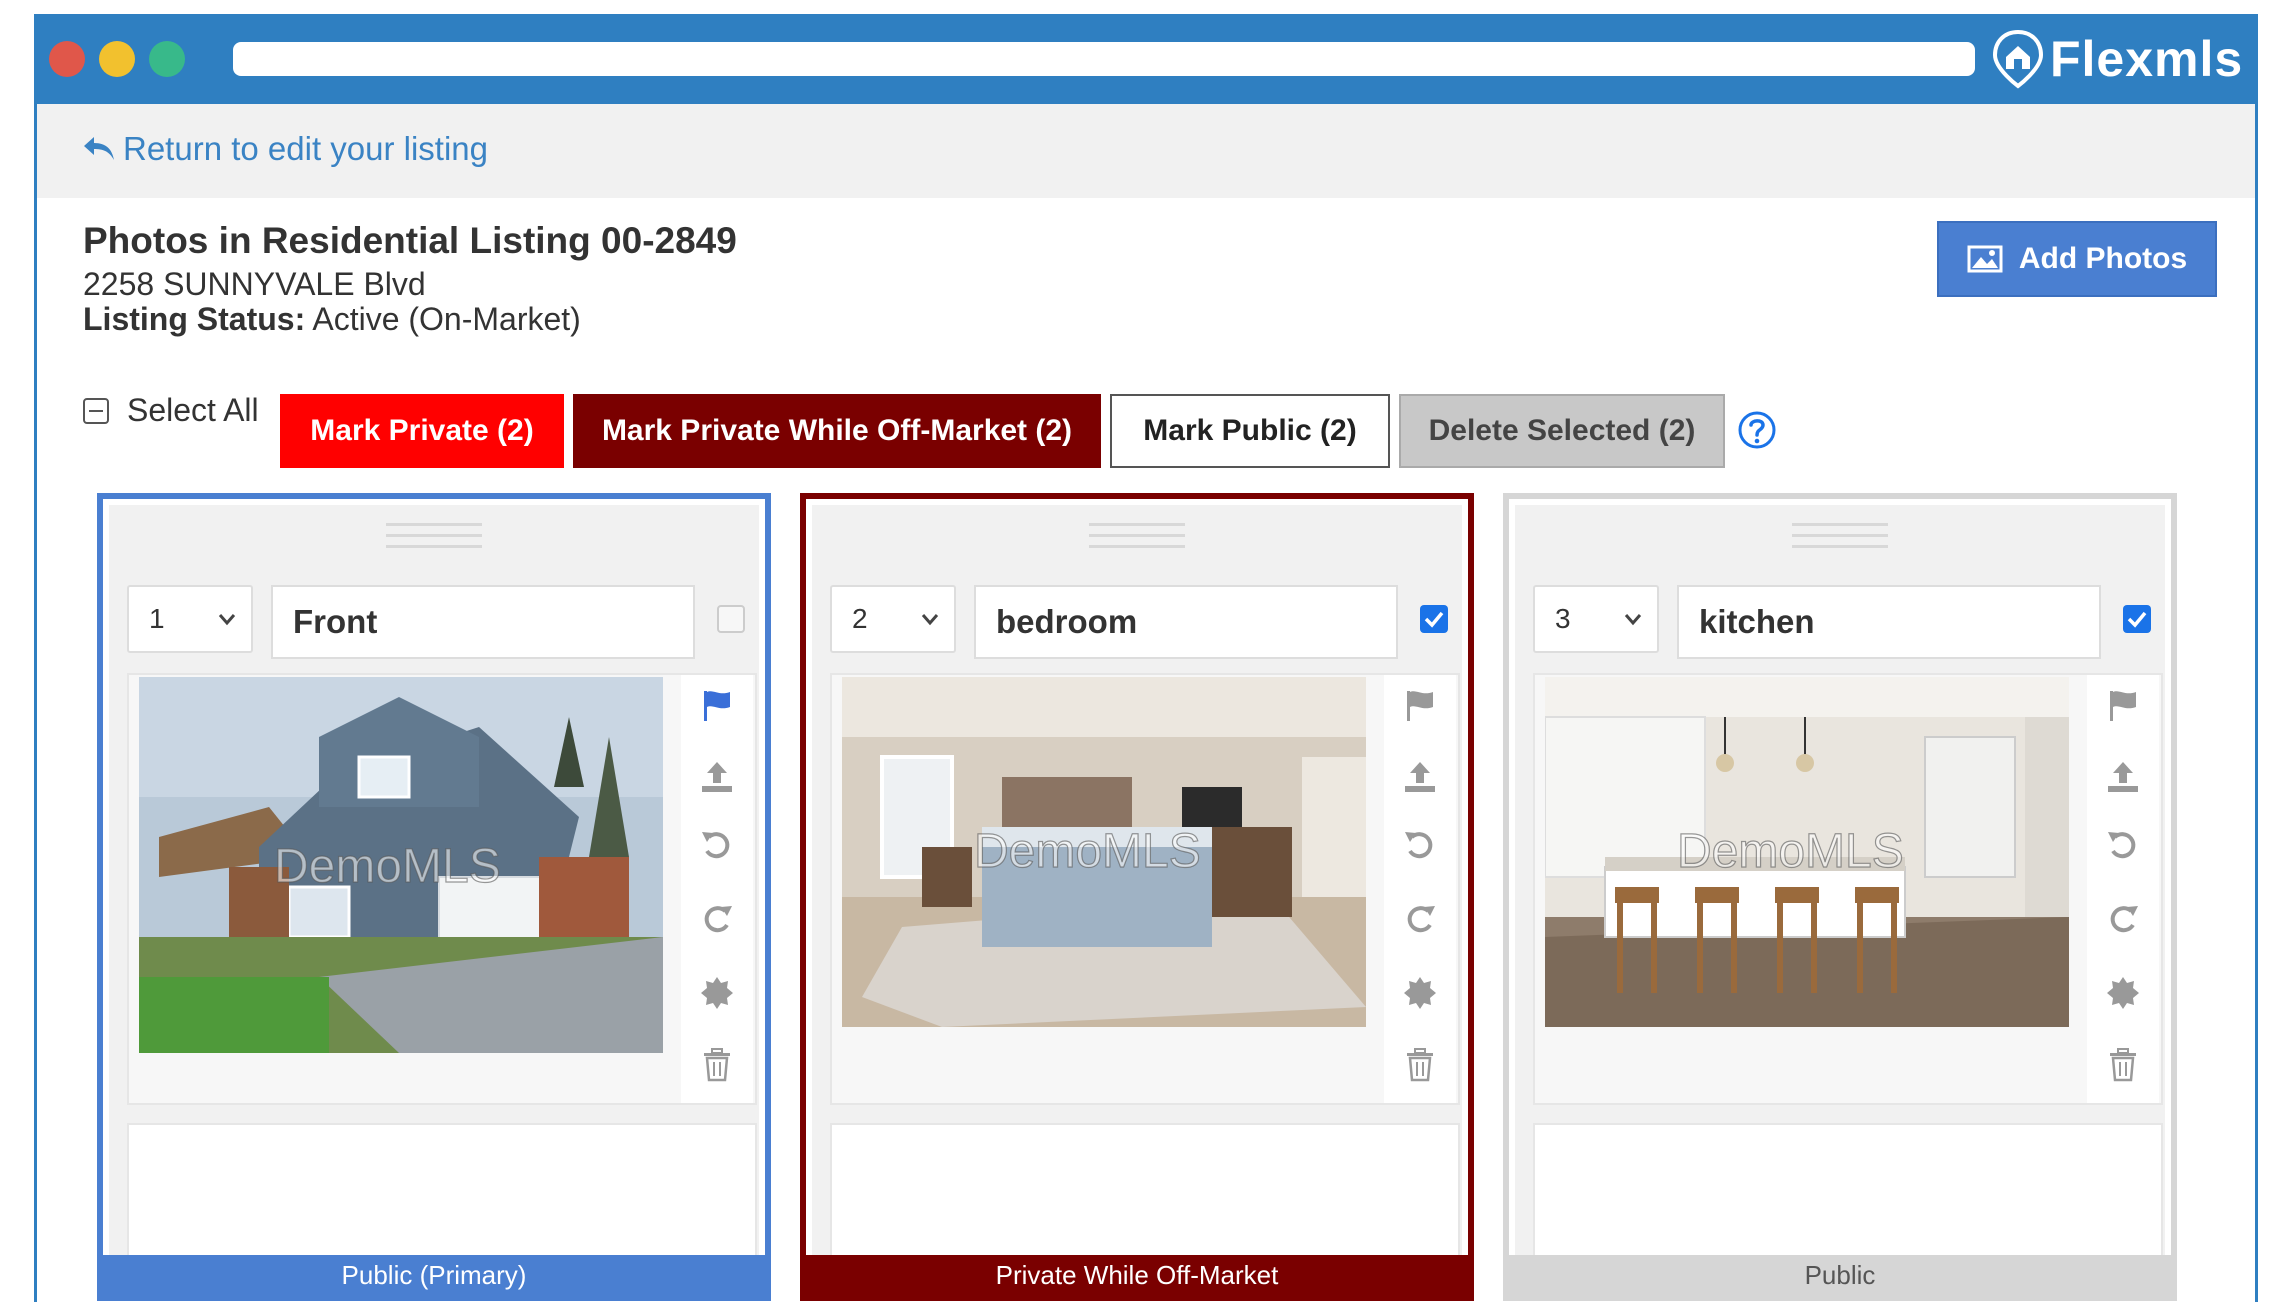 Image resolution: width=2293 pixels, height=1310 pixels. What do you see at coordinates (1757, 430) in the screenshot?
I see `help-icon` at bounding box center [1757, 430].